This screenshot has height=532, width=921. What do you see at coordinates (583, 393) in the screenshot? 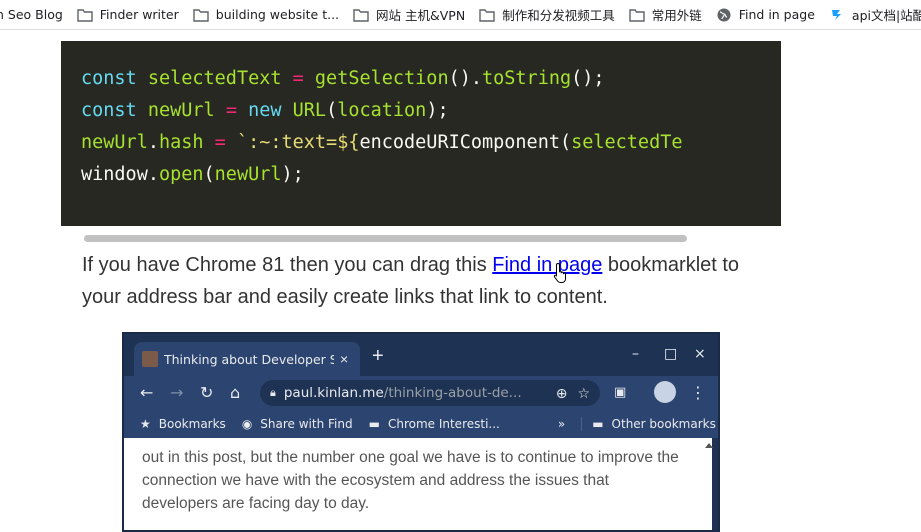
I see `star-icon: ☆` at bounding box center [583, 393].